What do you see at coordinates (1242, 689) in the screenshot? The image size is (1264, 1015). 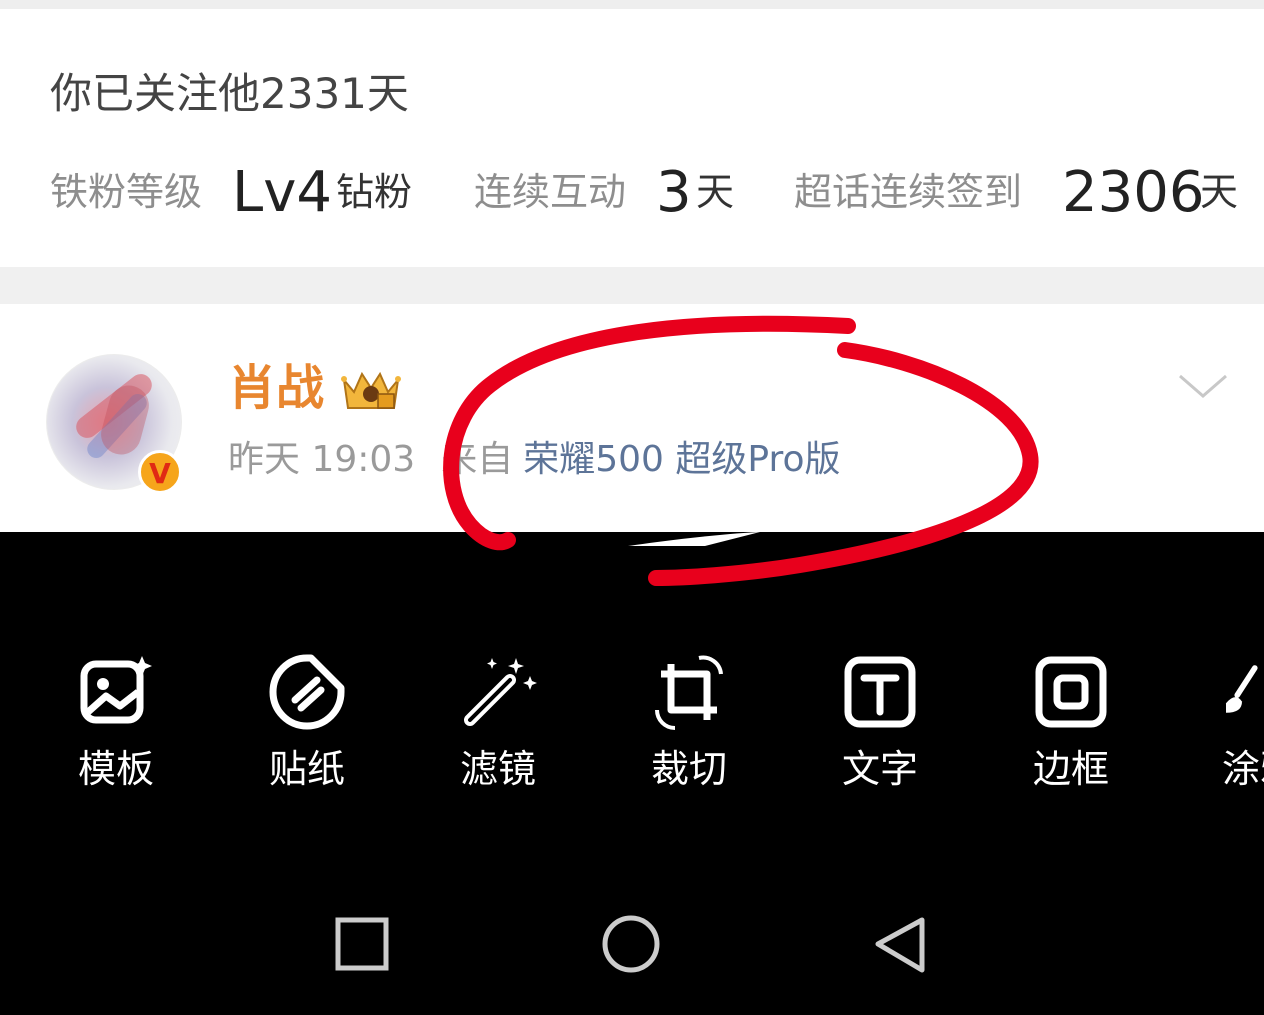 I see `brush-icon` at bounding box center [1242, 689].